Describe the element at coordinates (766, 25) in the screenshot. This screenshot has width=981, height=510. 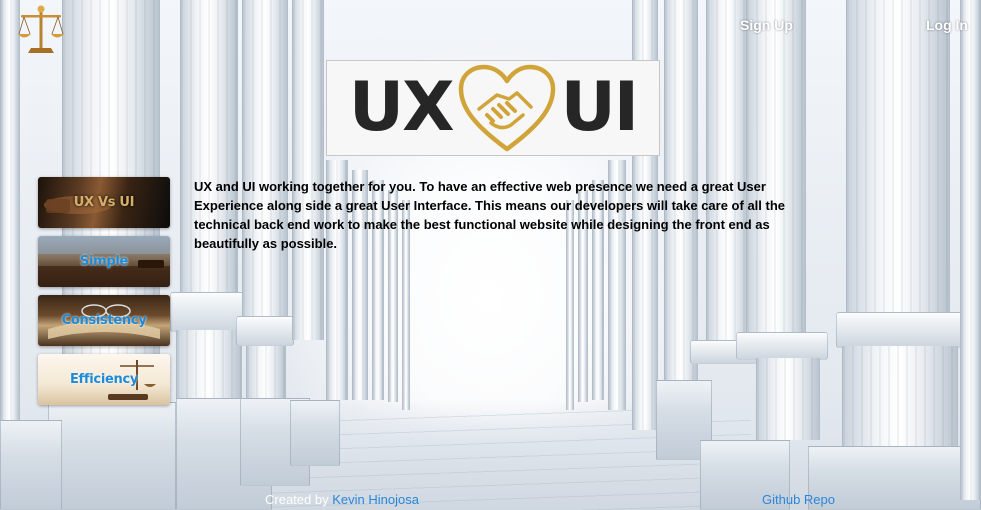
I see `sign-up-link: Sign Up` at that location.